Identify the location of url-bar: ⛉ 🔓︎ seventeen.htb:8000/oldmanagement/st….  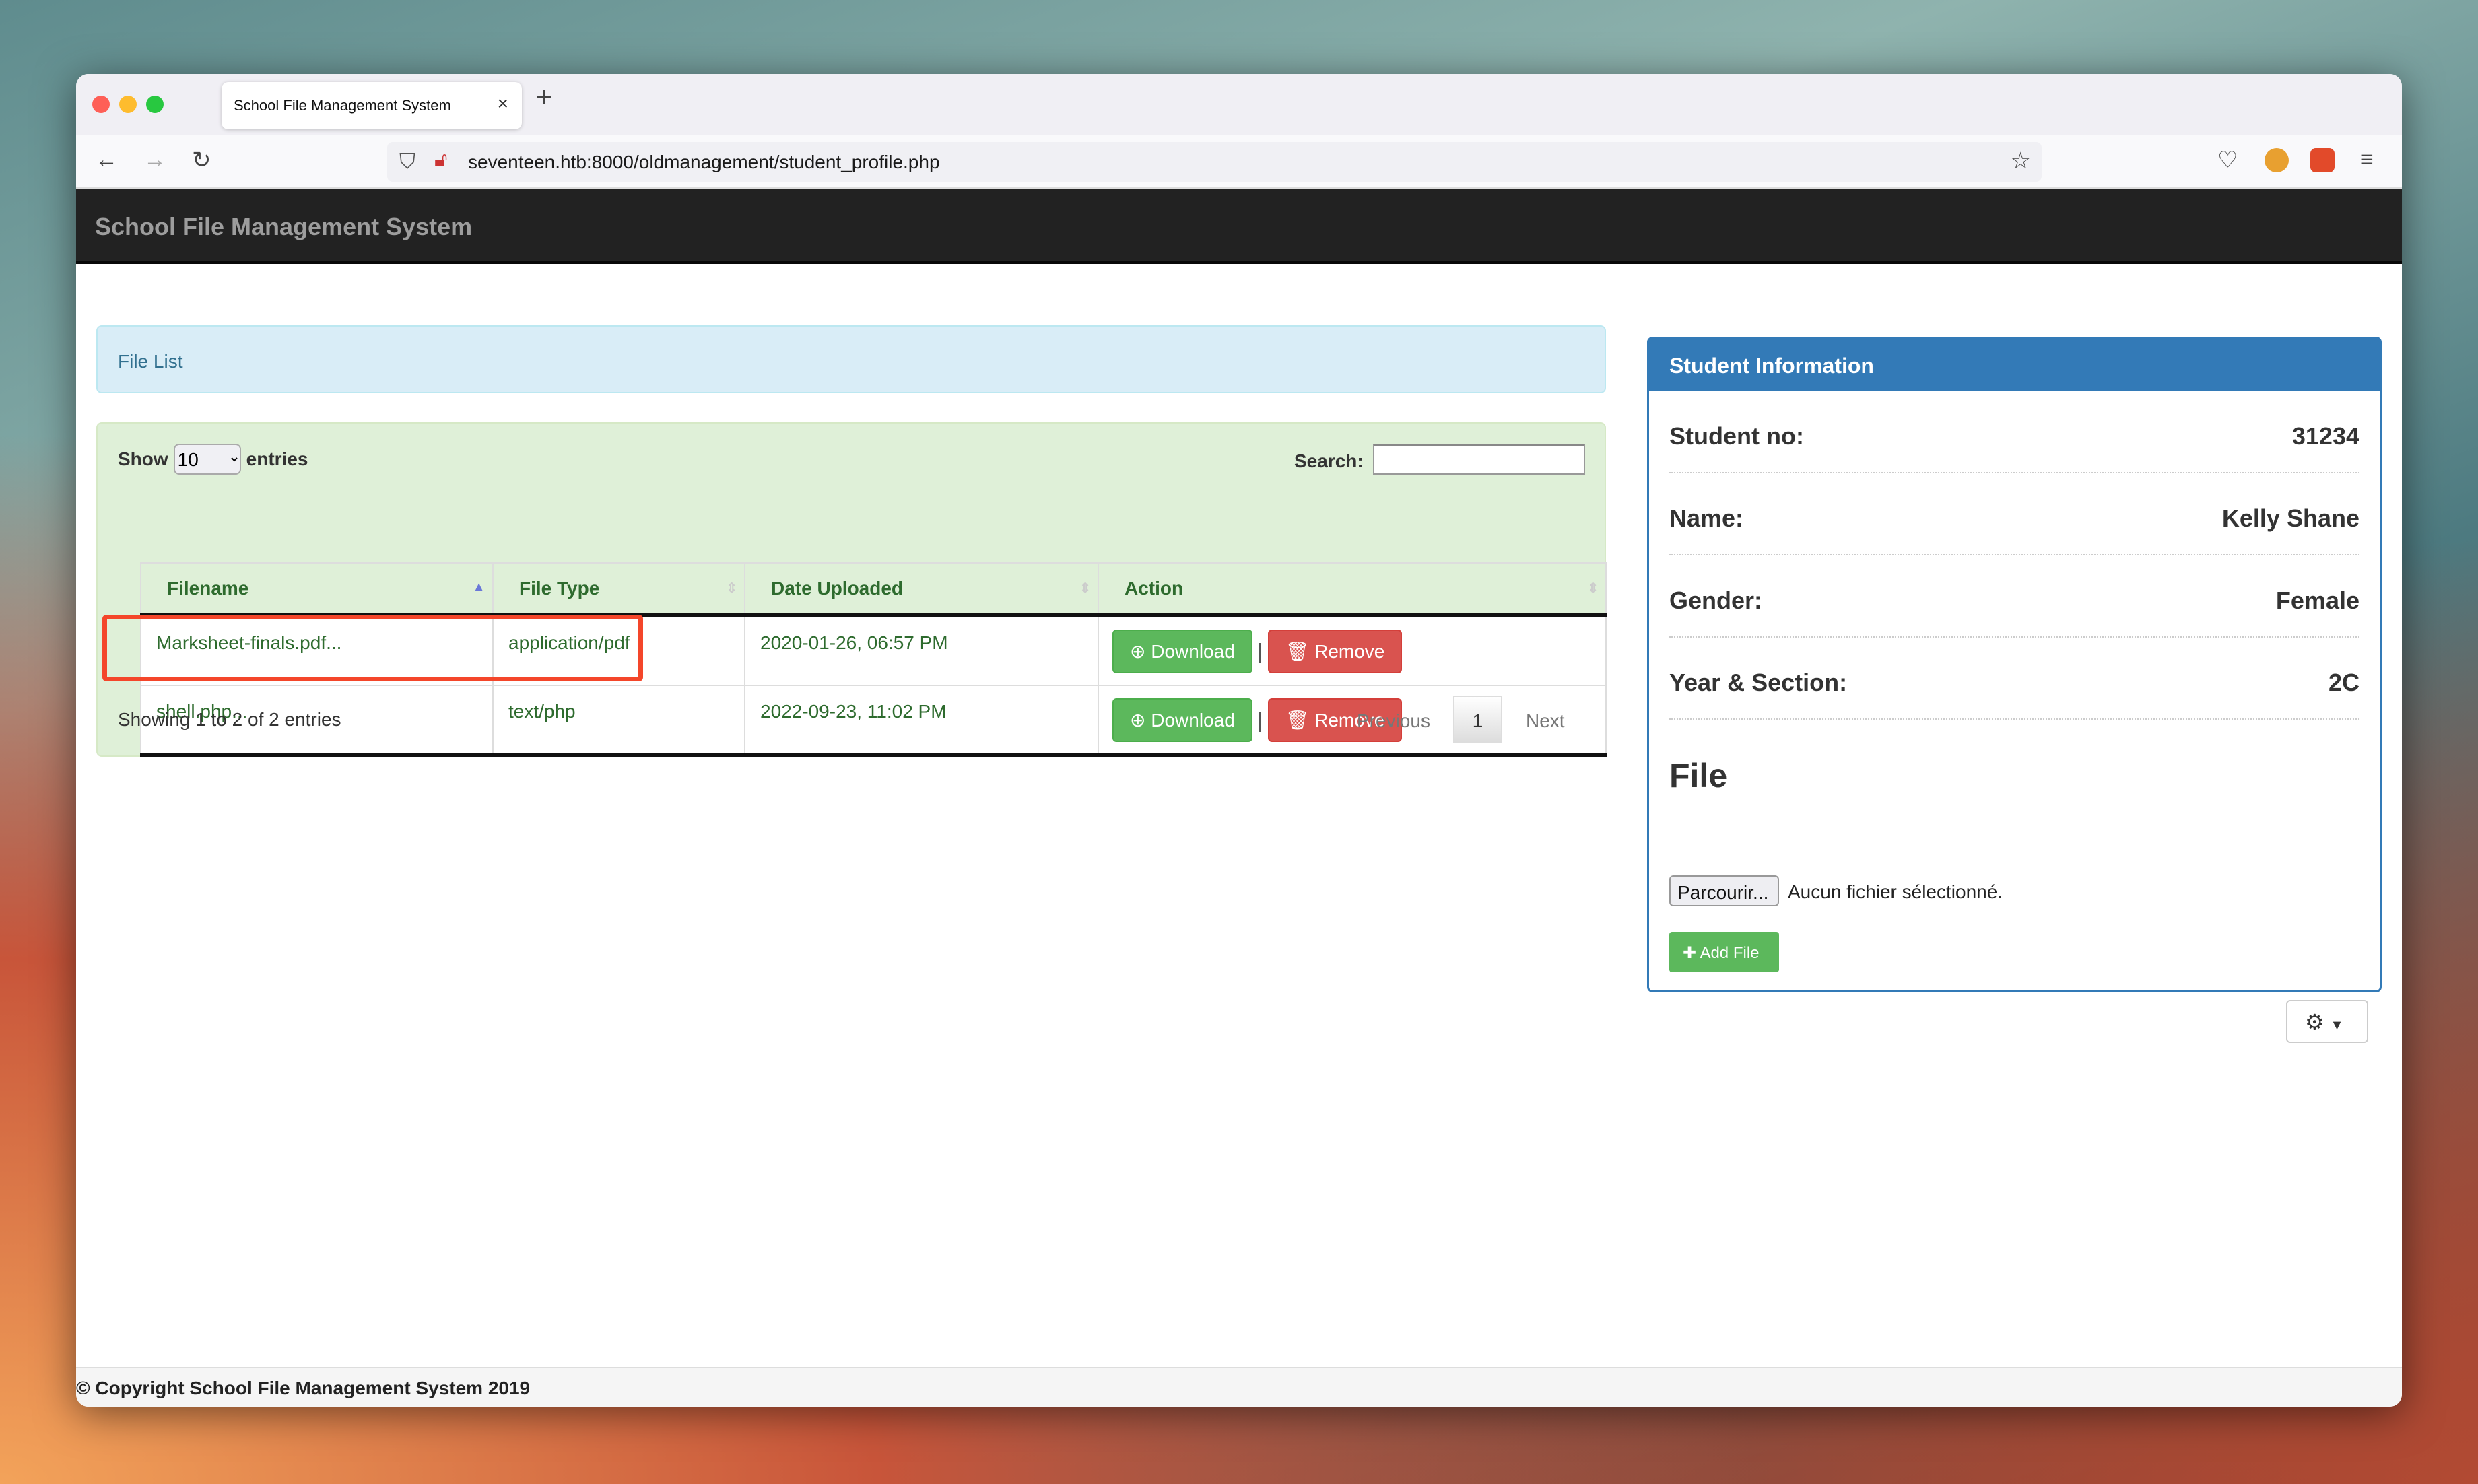
(1214, 162).